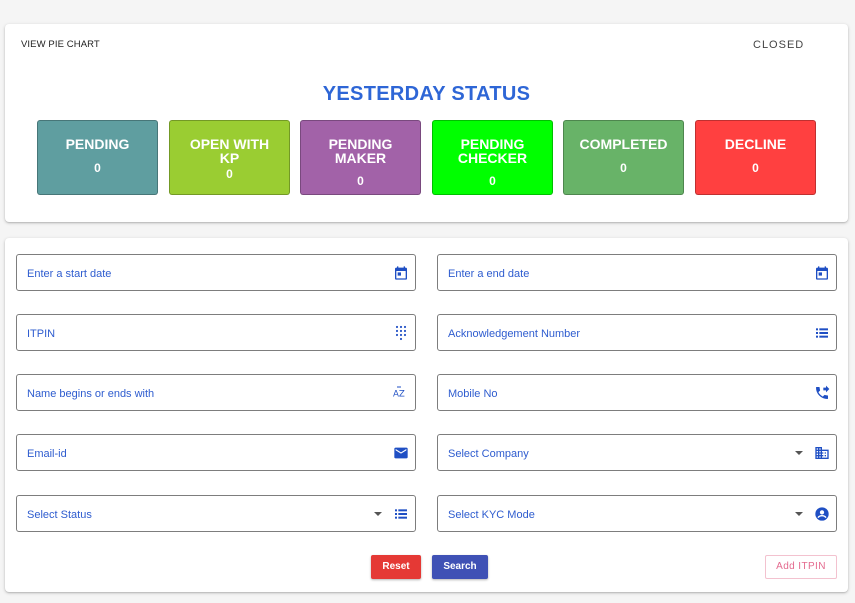 The image size is (855, 603). What do you see at coordinates (396, 567) in the screenshot?
I see `reset-button: Reset` at bounding box center [396, 567].